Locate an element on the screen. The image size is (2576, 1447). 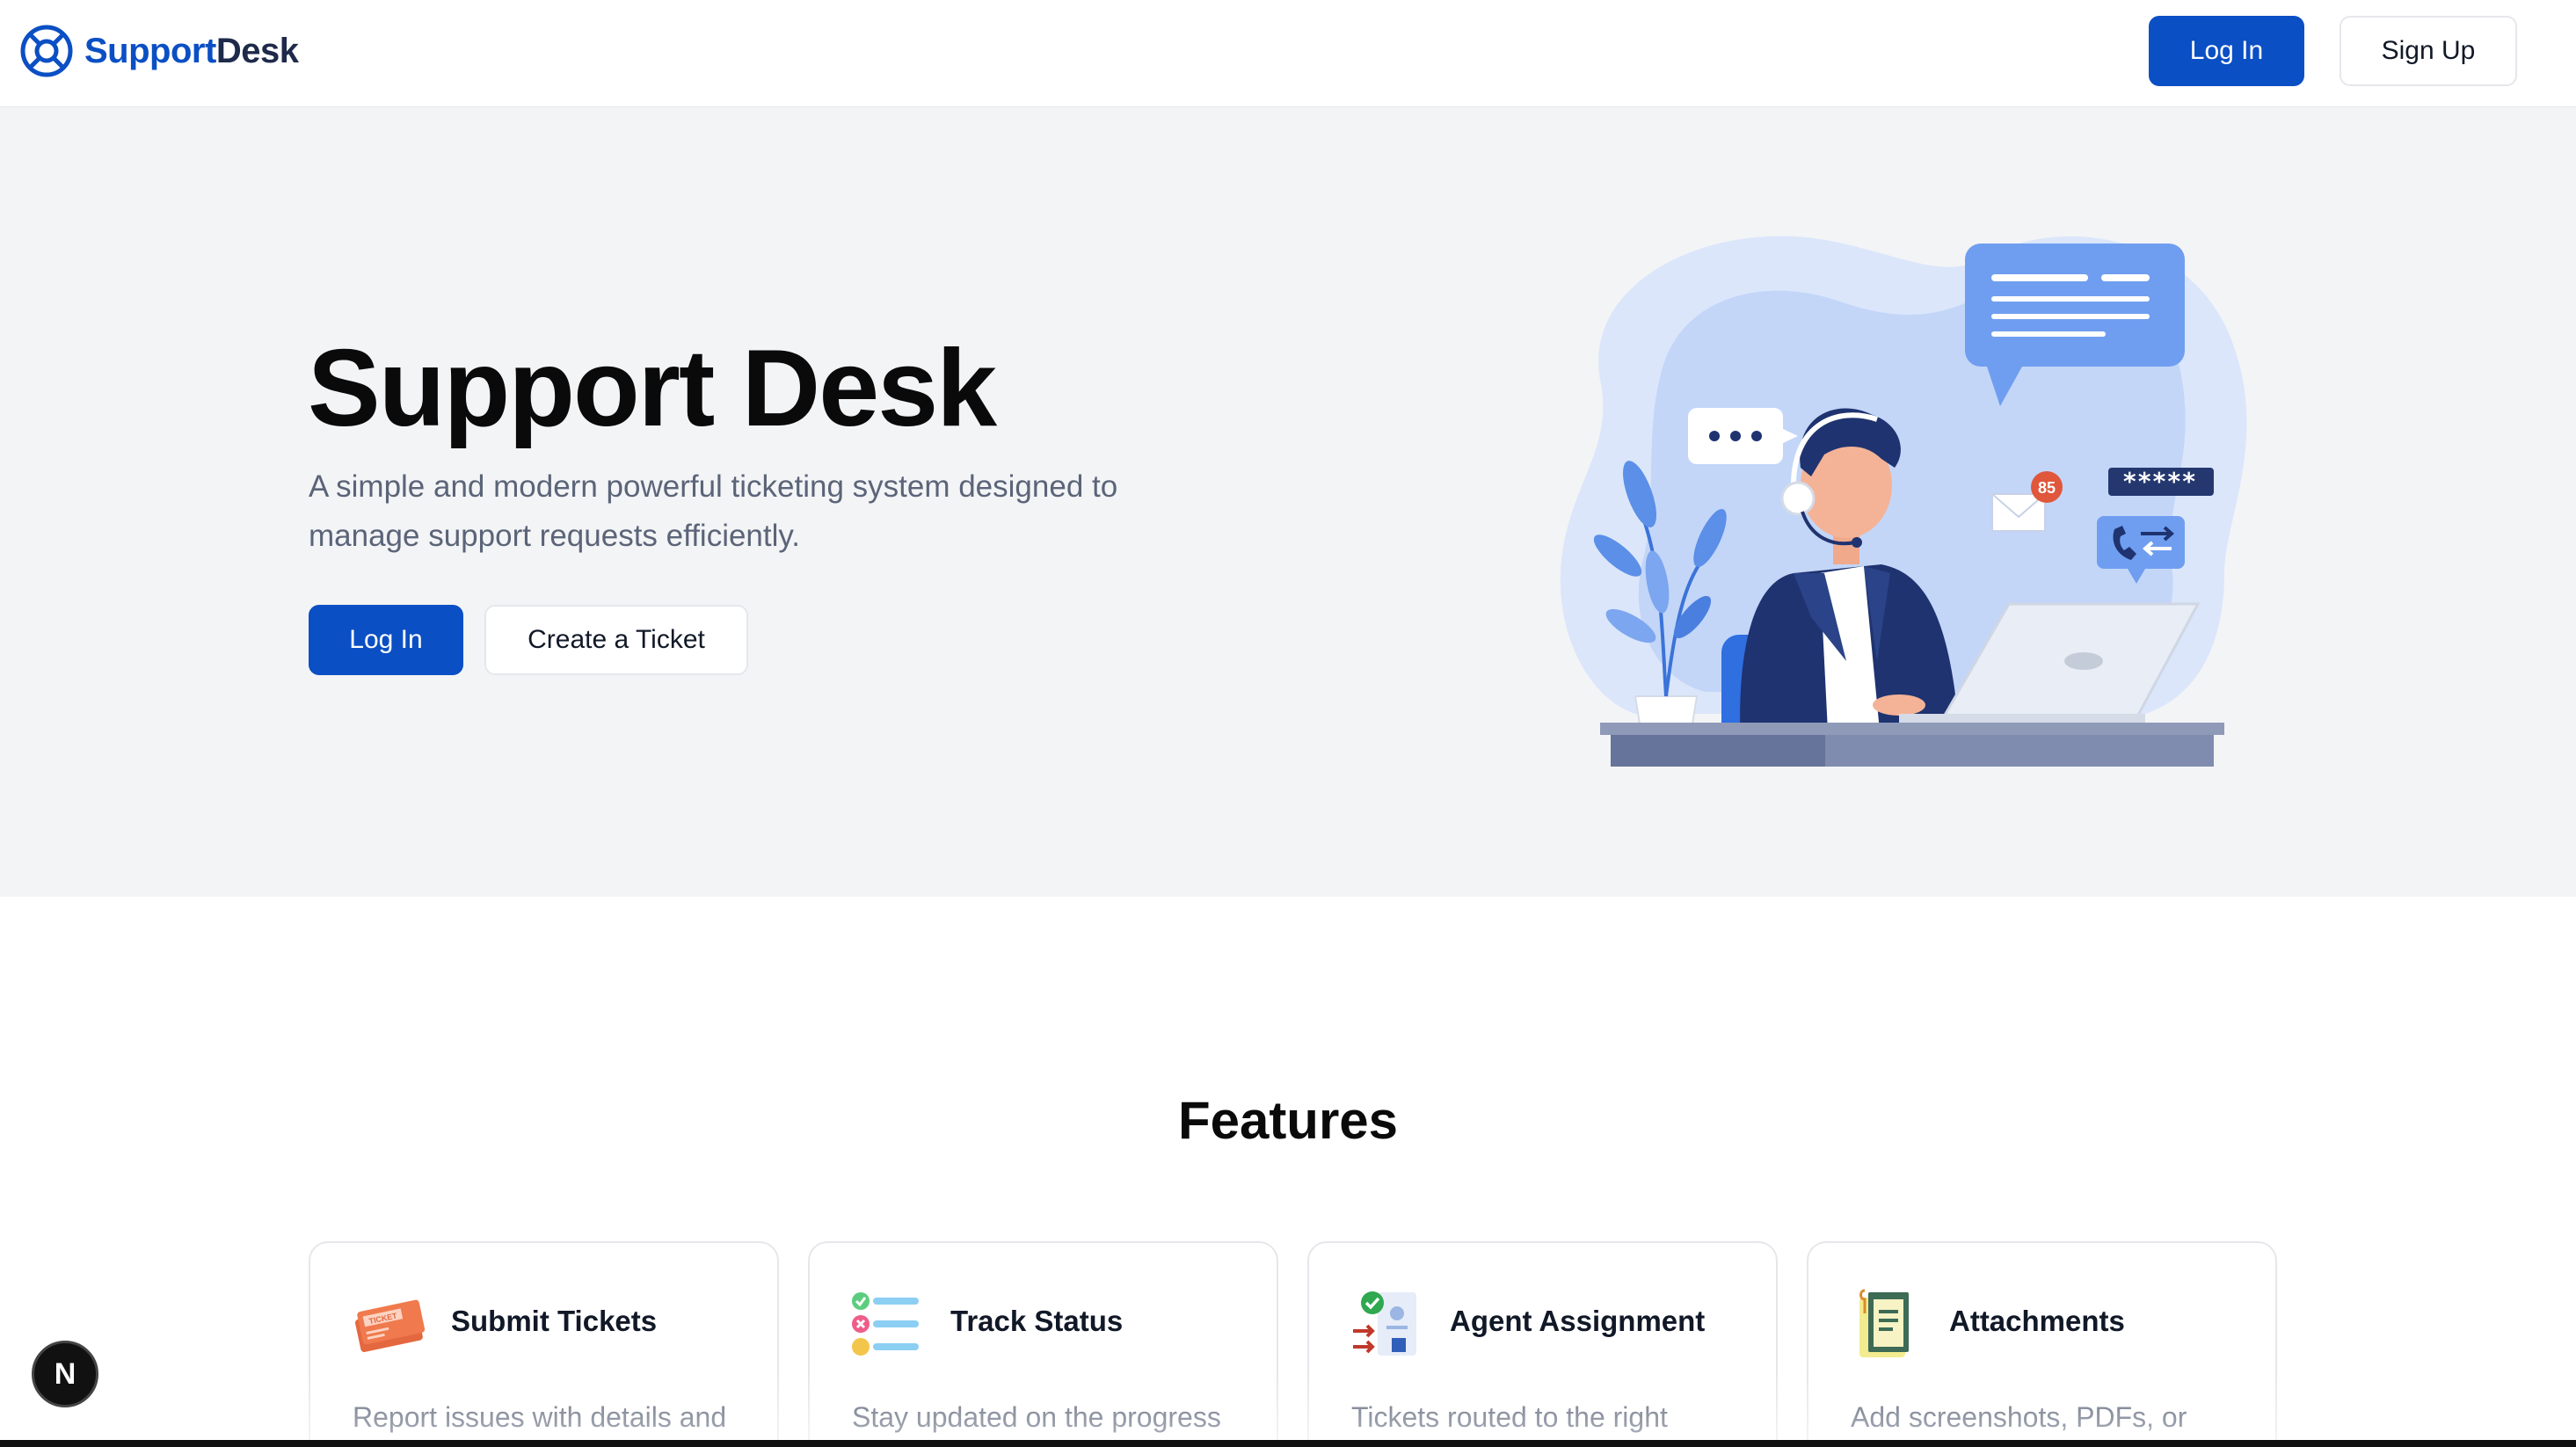
brand-name-part2: Desk is located at coordinates (257, 50).